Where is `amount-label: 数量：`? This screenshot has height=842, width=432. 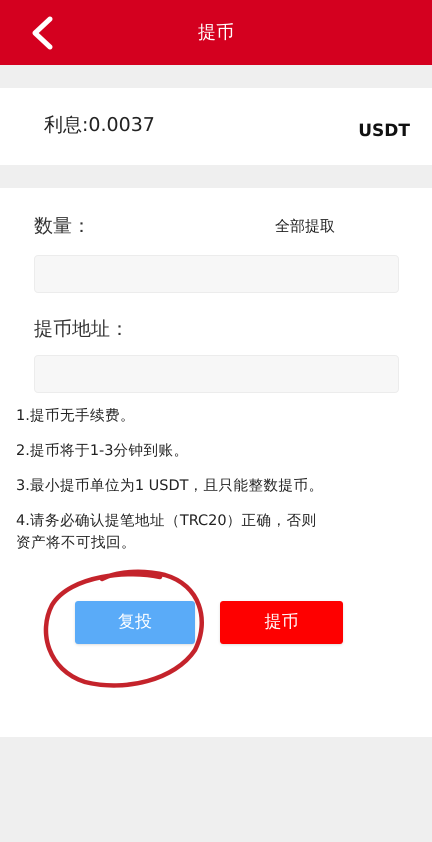
amount-label: 数量： is located at coordinates (63, 226).